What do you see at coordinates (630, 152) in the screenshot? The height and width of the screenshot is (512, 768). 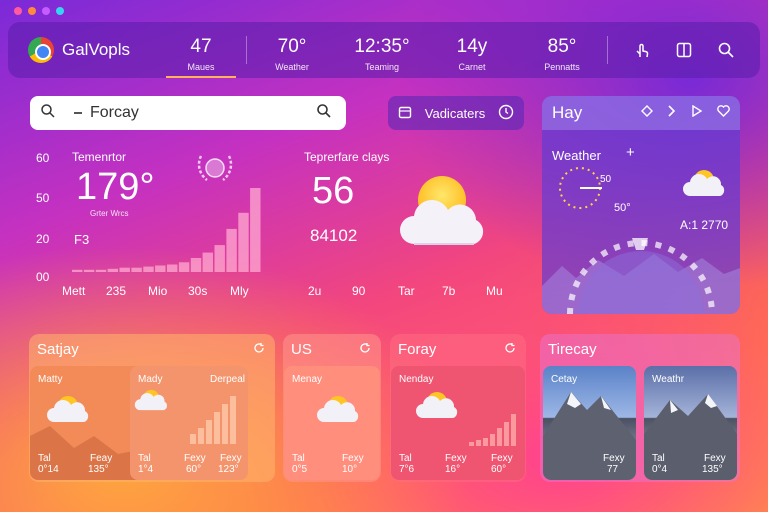 I see `add-icon: +` at bounding box center [630, 152].